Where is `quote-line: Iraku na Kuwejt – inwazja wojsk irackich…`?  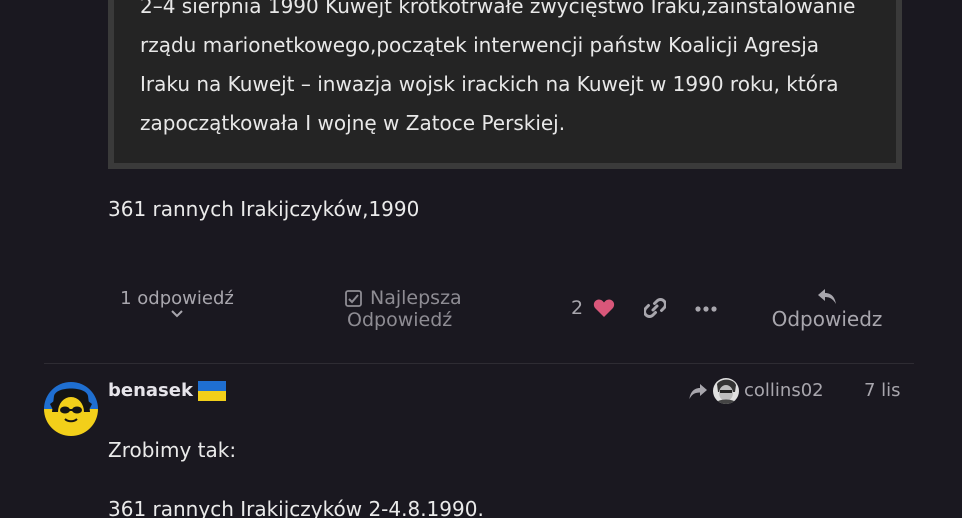 quote-line: Iraku na Kuwejt – inwazja wojsk irackich… is located at coordinates (489, 84).